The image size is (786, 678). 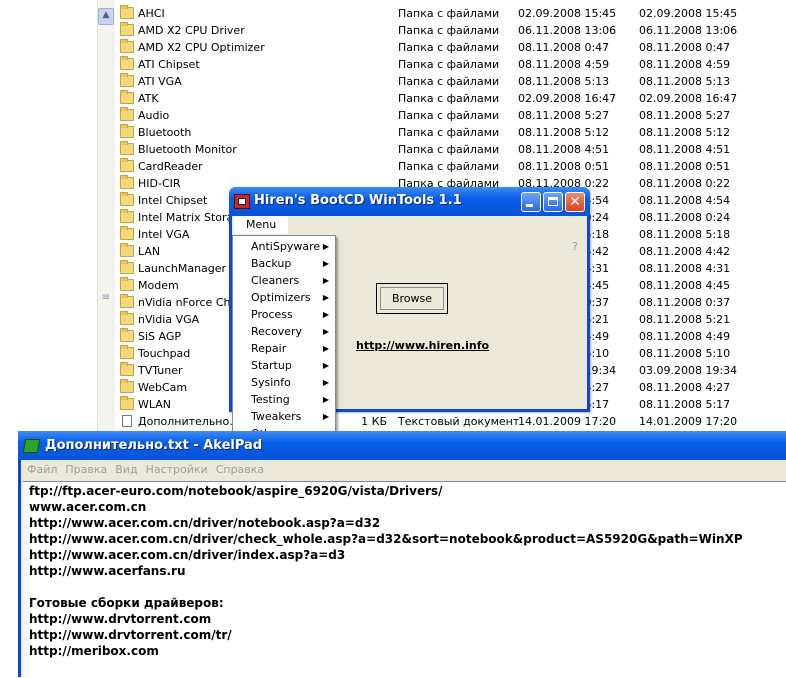 I want to click on minimize-icon, so click(x=529, y=205).